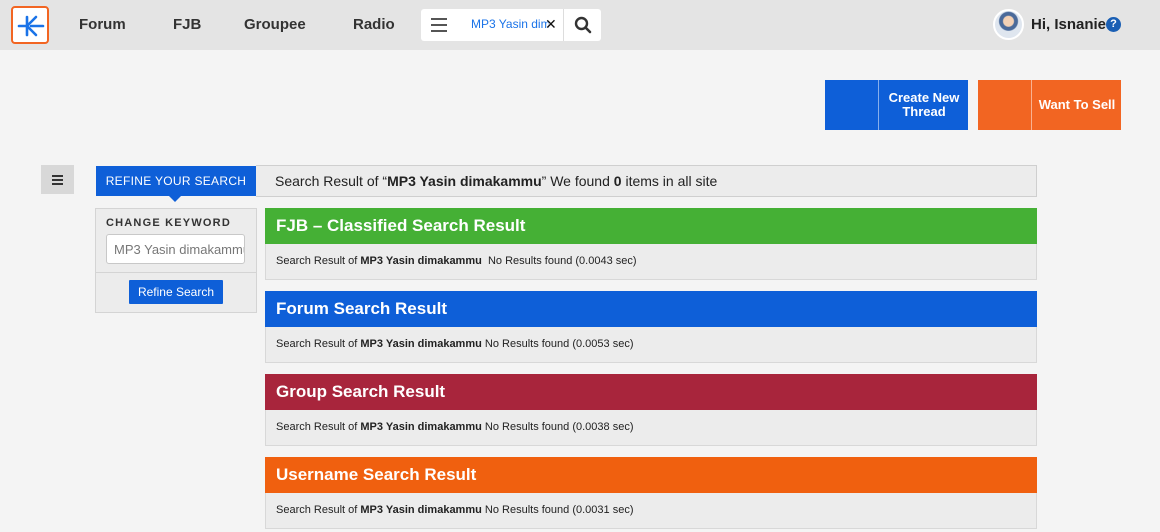  What do you see at coordinates (439, 25) in the screenshot?
I see `hamburger-icon` at bounding box center [439, 25].